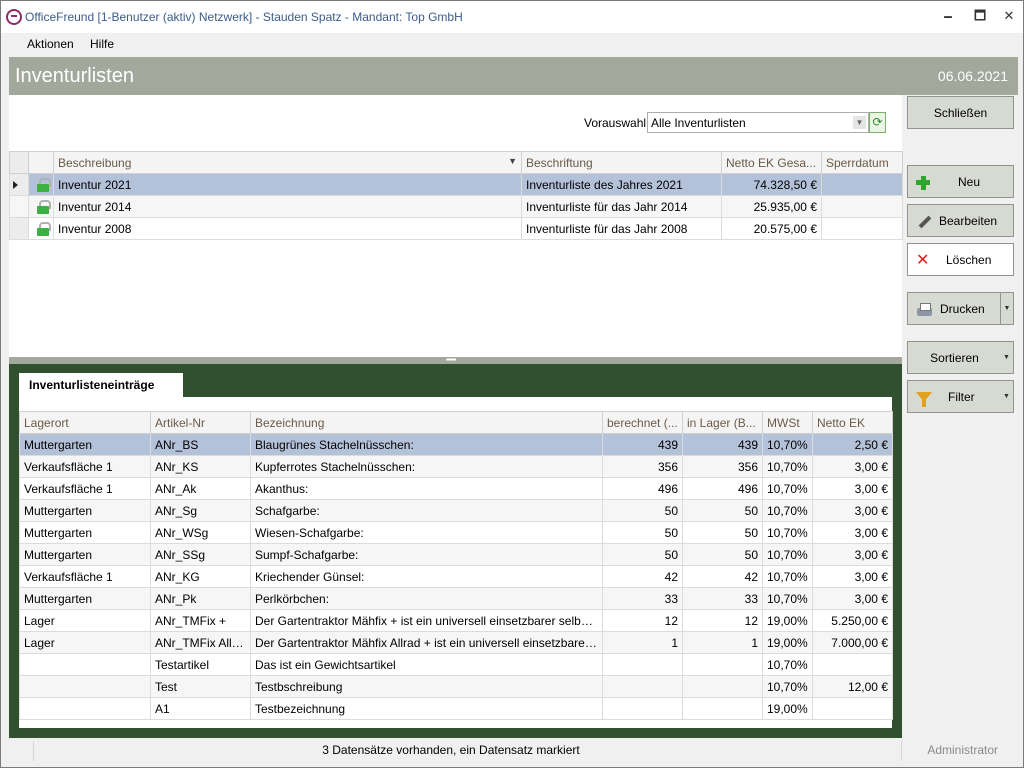 The height and width of the screenshot is (768, 1024). What do you see at coordinates (50, 44) in the screenshot?
I see `menu-aktionen: Aktionen` at bounding box center [50, 44].